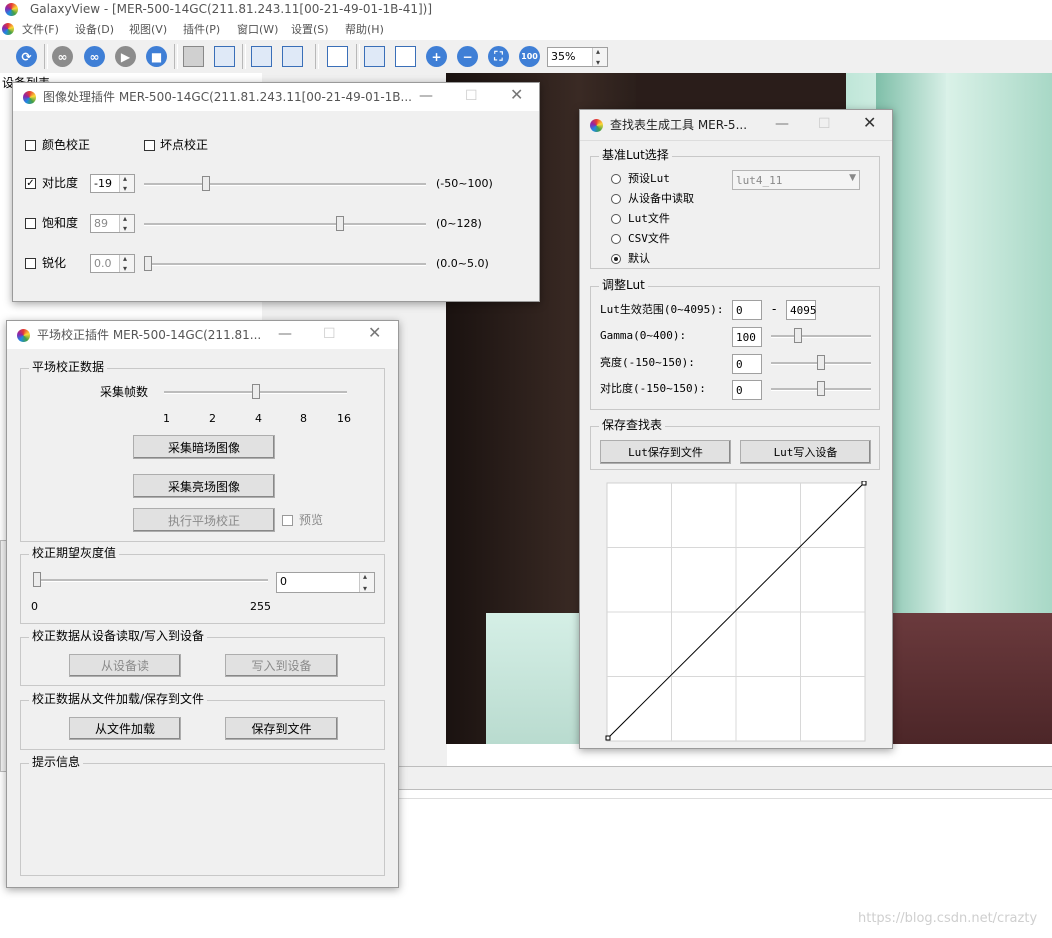 This screenshot has width=1052, height=938. I want to click on contrast-slider-thumb, so click(205, 183).